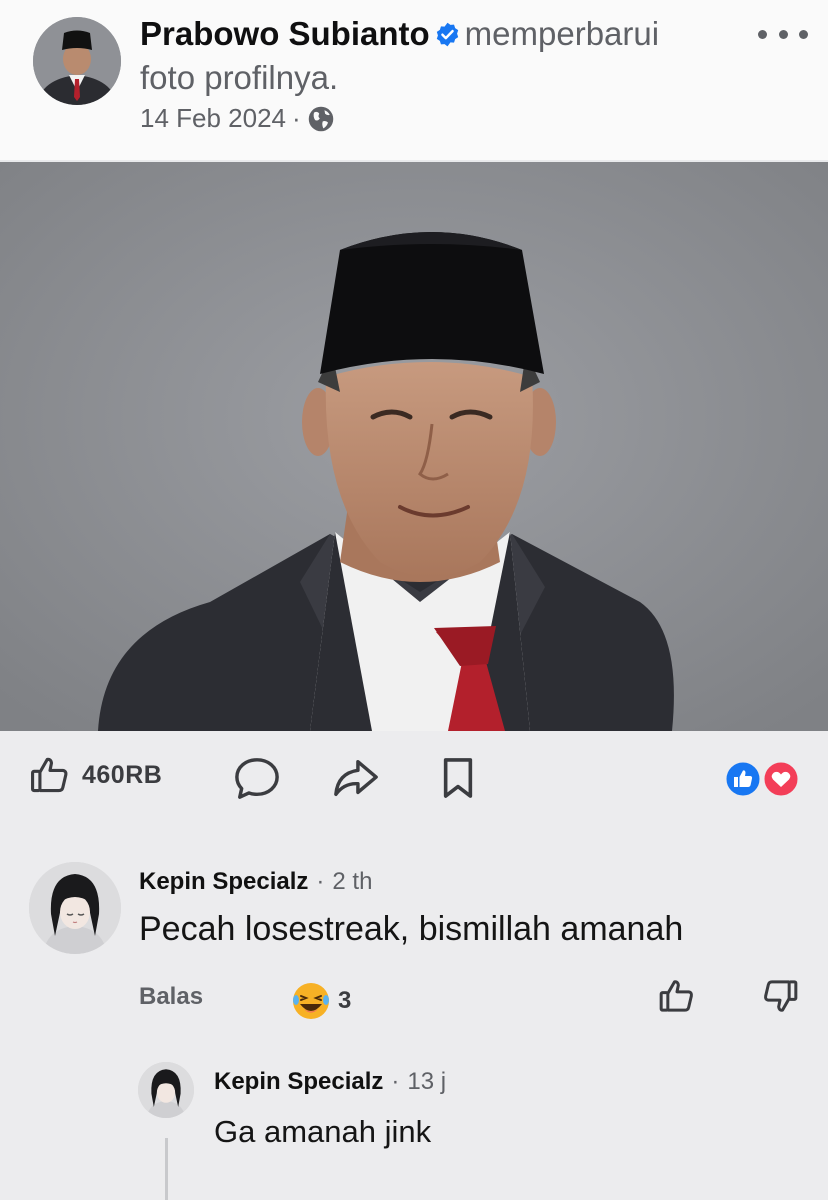 Image resolution: width=828 pixels, height=1200 pixels. Describe the element at coordinates (77, 61) in the screenshot. I see `author-avatar` at that location.